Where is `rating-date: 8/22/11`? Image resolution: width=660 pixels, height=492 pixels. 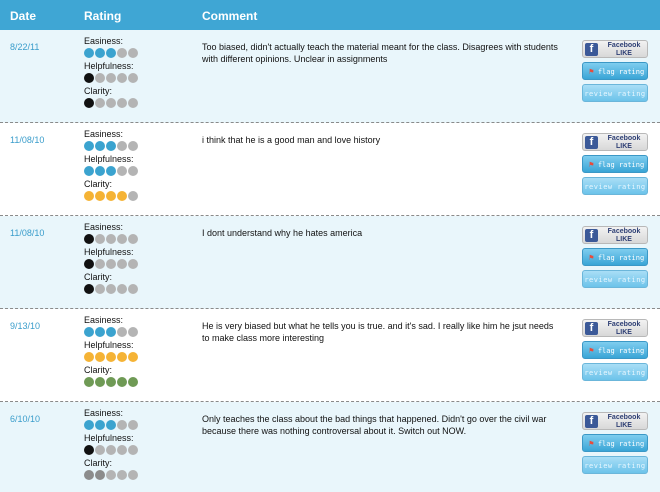
rating-date: 8/22/11 is located at coordinates (25, 47).